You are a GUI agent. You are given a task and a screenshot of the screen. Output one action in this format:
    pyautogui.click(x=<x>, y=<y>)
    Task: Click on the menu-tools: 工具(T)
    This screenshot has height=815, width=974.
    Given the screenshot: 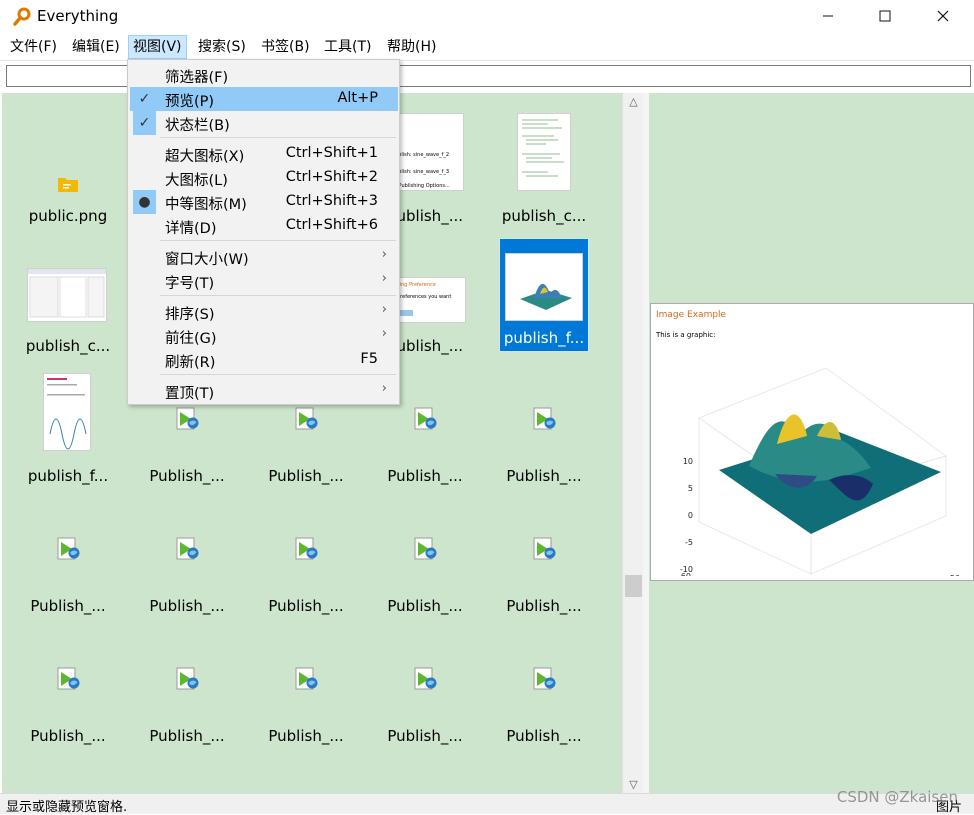 What is the action you would take?
    pyautogui.click(x=347, y=47)
    